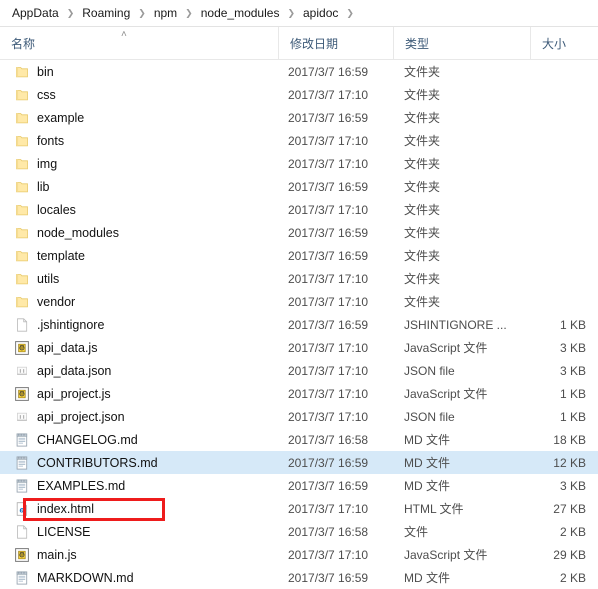 The image size is (598, 589). I want to click on file-name-cell: e index.html, so click(139, 508).